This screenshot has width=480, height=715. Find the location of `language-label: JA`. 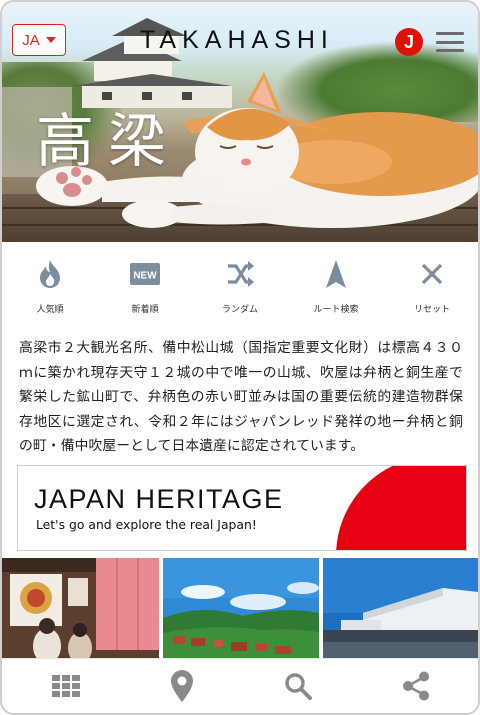

language-label: JA is located at coordinates (31, 40).